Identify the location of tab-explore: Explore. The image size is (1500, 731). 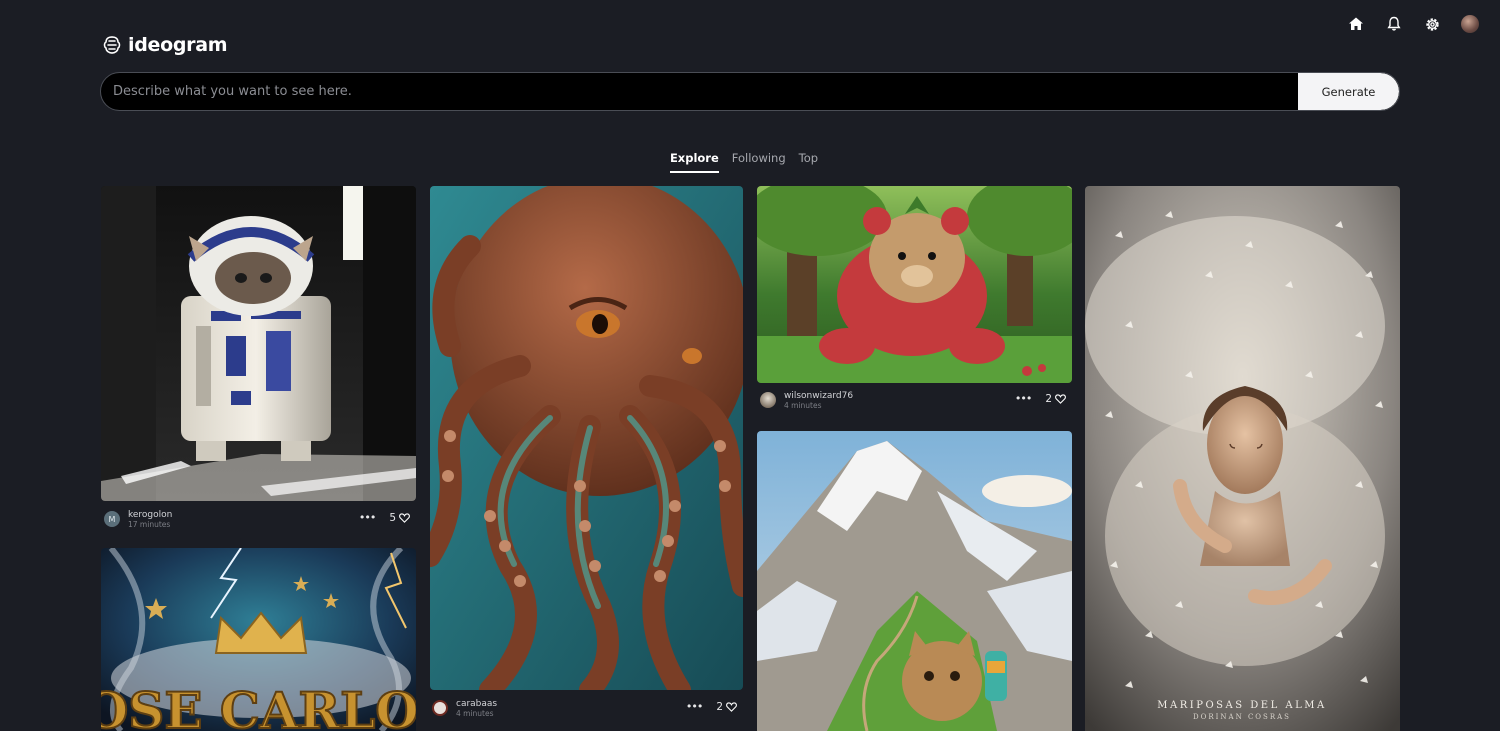
(694, 162).